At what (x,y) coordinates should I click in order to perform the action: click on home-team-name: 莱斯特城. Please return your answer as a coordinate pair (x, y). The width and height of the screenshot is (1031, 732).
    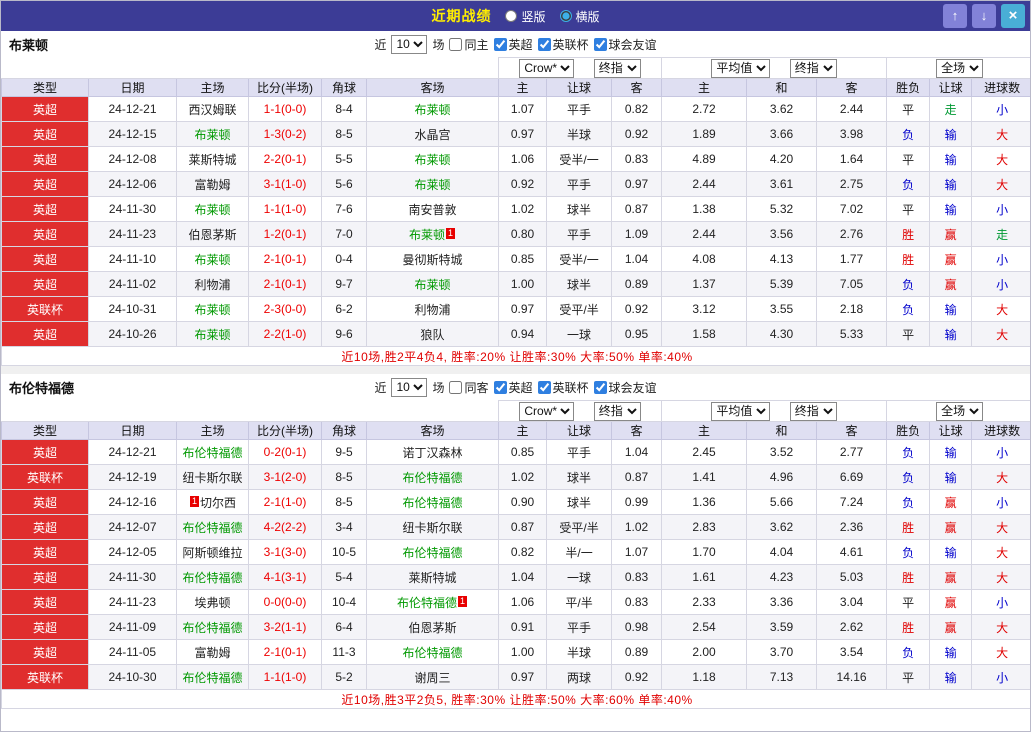
    Looking at the image, I should click on (212, 159).